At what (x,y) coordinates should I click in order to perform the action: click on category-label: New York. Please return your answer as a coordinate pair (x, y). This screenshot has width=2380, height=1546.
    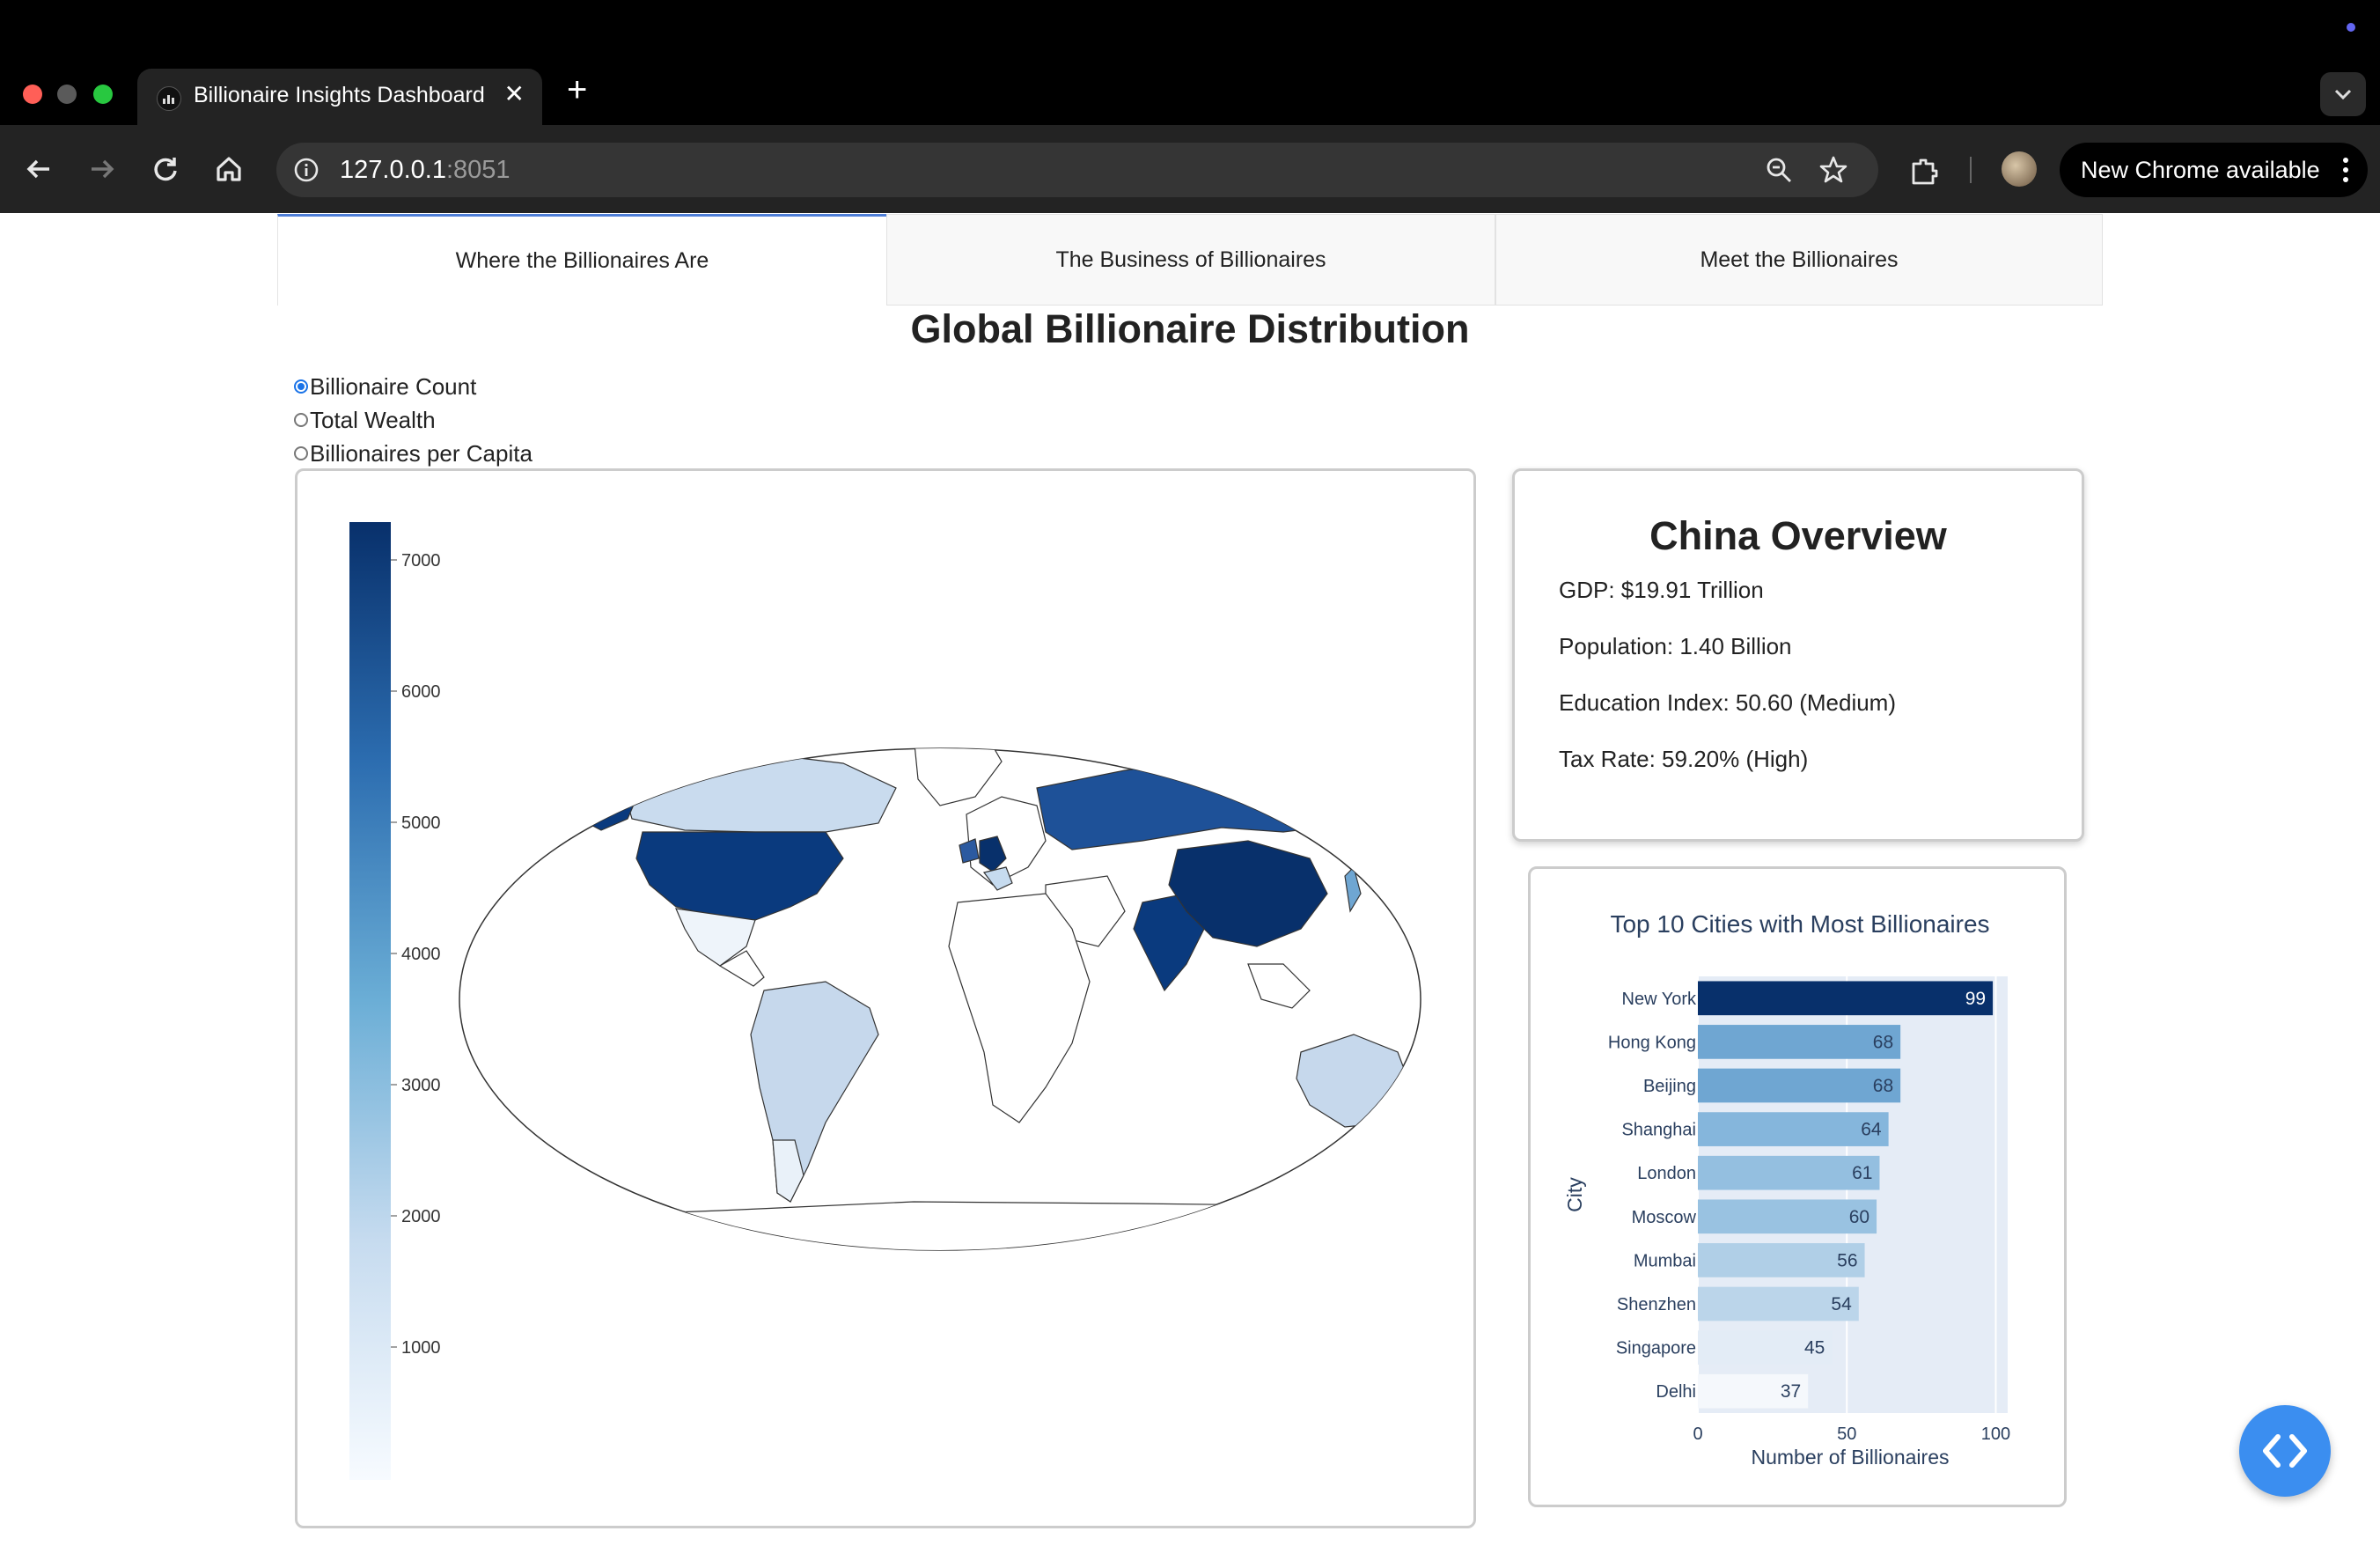
    Looking at the image, I should click on (1659, 1000).